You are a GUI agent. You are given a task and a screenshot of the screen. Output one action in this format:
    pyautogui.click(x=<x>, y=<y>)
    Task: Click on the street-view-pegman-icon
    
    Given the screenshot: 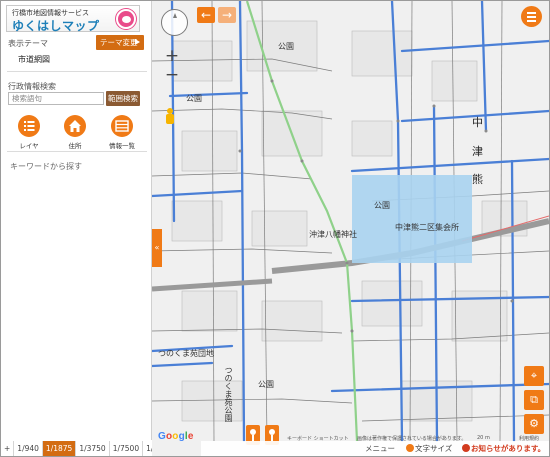 What is the action you would take?
    pyautogui.click(x=170, y=116)
    